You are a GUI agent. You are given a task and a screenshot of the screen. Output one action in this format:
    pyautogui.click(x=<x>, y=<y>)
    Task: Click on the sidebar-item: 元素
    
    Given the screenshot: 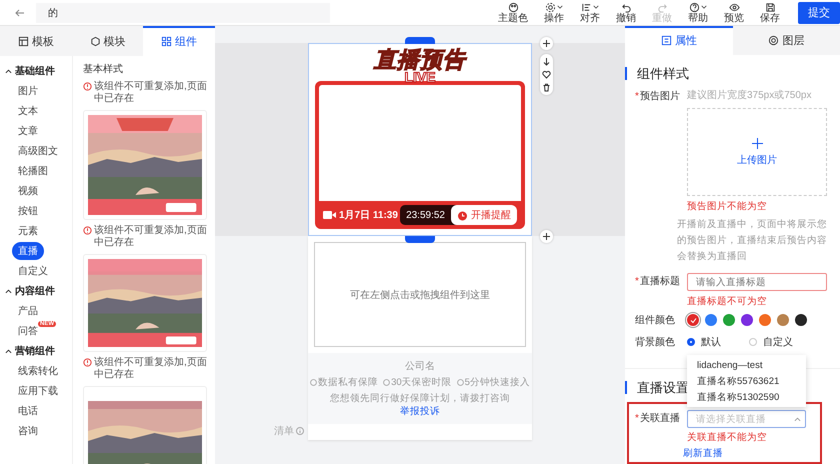 What is the action you would take?
    pyautogui.click(x=28, y=231)
    